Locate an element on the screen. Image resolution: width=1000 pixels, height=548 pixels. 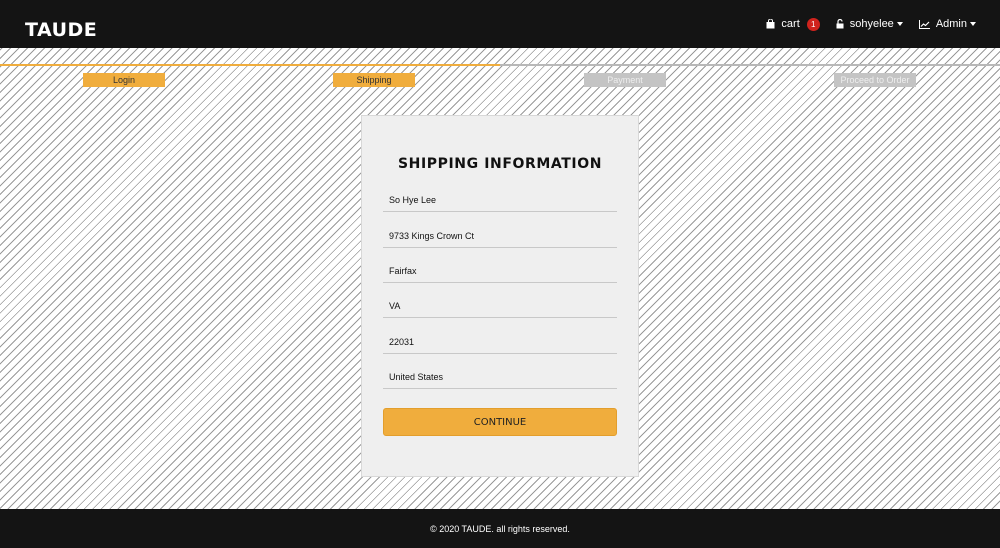
lock-icon is located at coordinates (840, 24).